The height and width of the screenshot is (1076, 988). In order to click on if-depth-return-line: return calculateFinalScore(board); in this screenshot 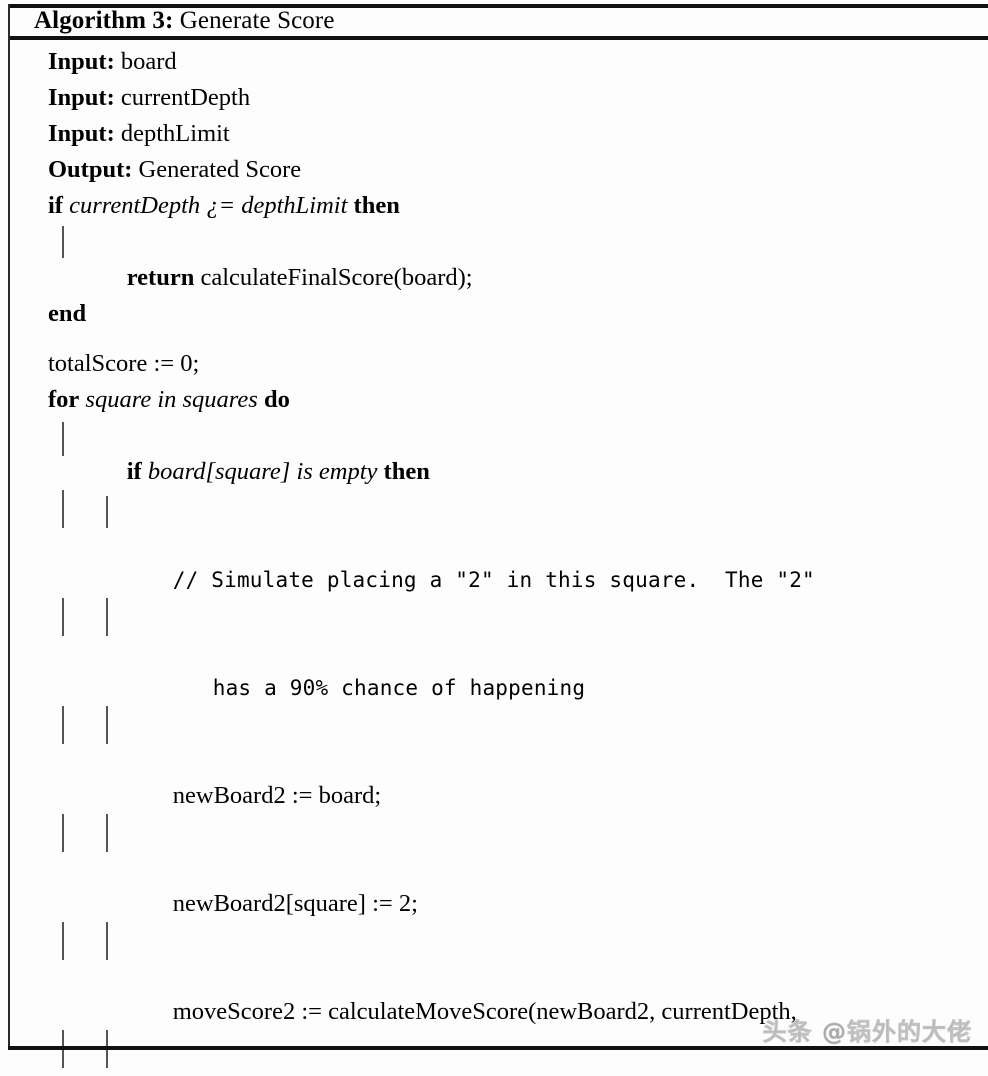, I will do `click(518, 260)`.